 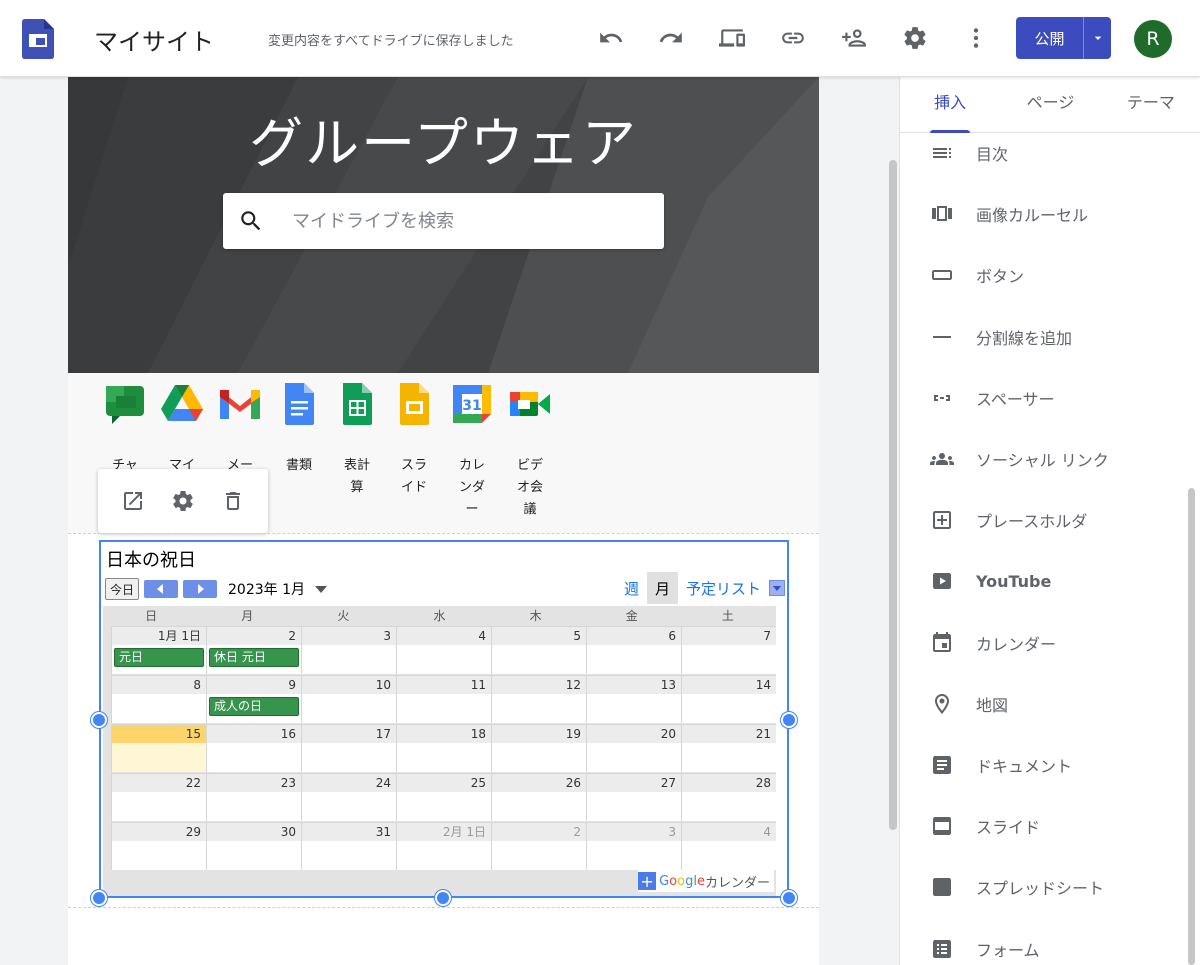 What do you see at coordinates (299, 429) in the screenshot?
I see `app-docs: 書類` at bounding box center [299, 429].